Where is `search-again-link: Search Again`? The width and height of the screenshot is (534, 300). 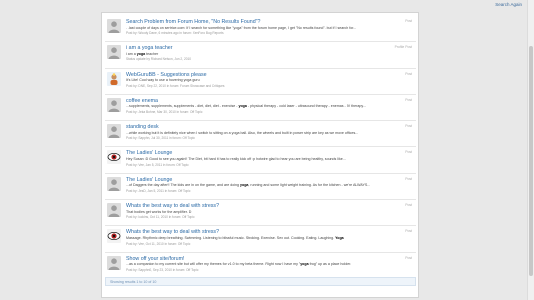
search-again-link: Search Again is located at coordinates (508, 4).